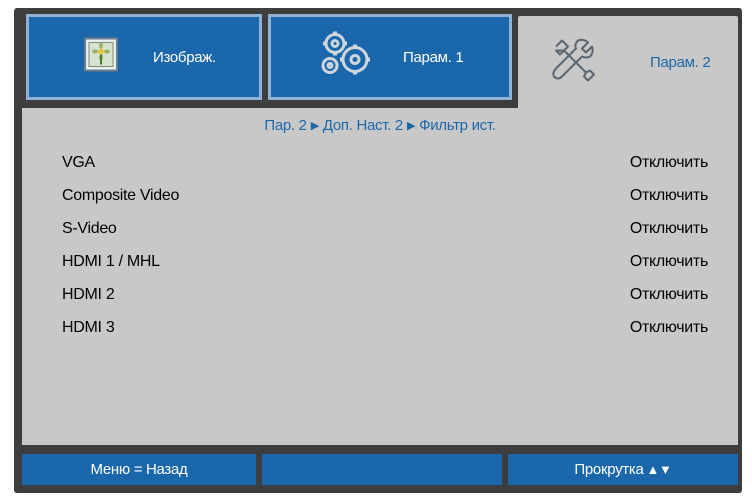  What do you see at coordinates (680, 62) in the screenshot?
I see `tab-settings-2-label: Парам. 2` at bounding box center [680, 62].